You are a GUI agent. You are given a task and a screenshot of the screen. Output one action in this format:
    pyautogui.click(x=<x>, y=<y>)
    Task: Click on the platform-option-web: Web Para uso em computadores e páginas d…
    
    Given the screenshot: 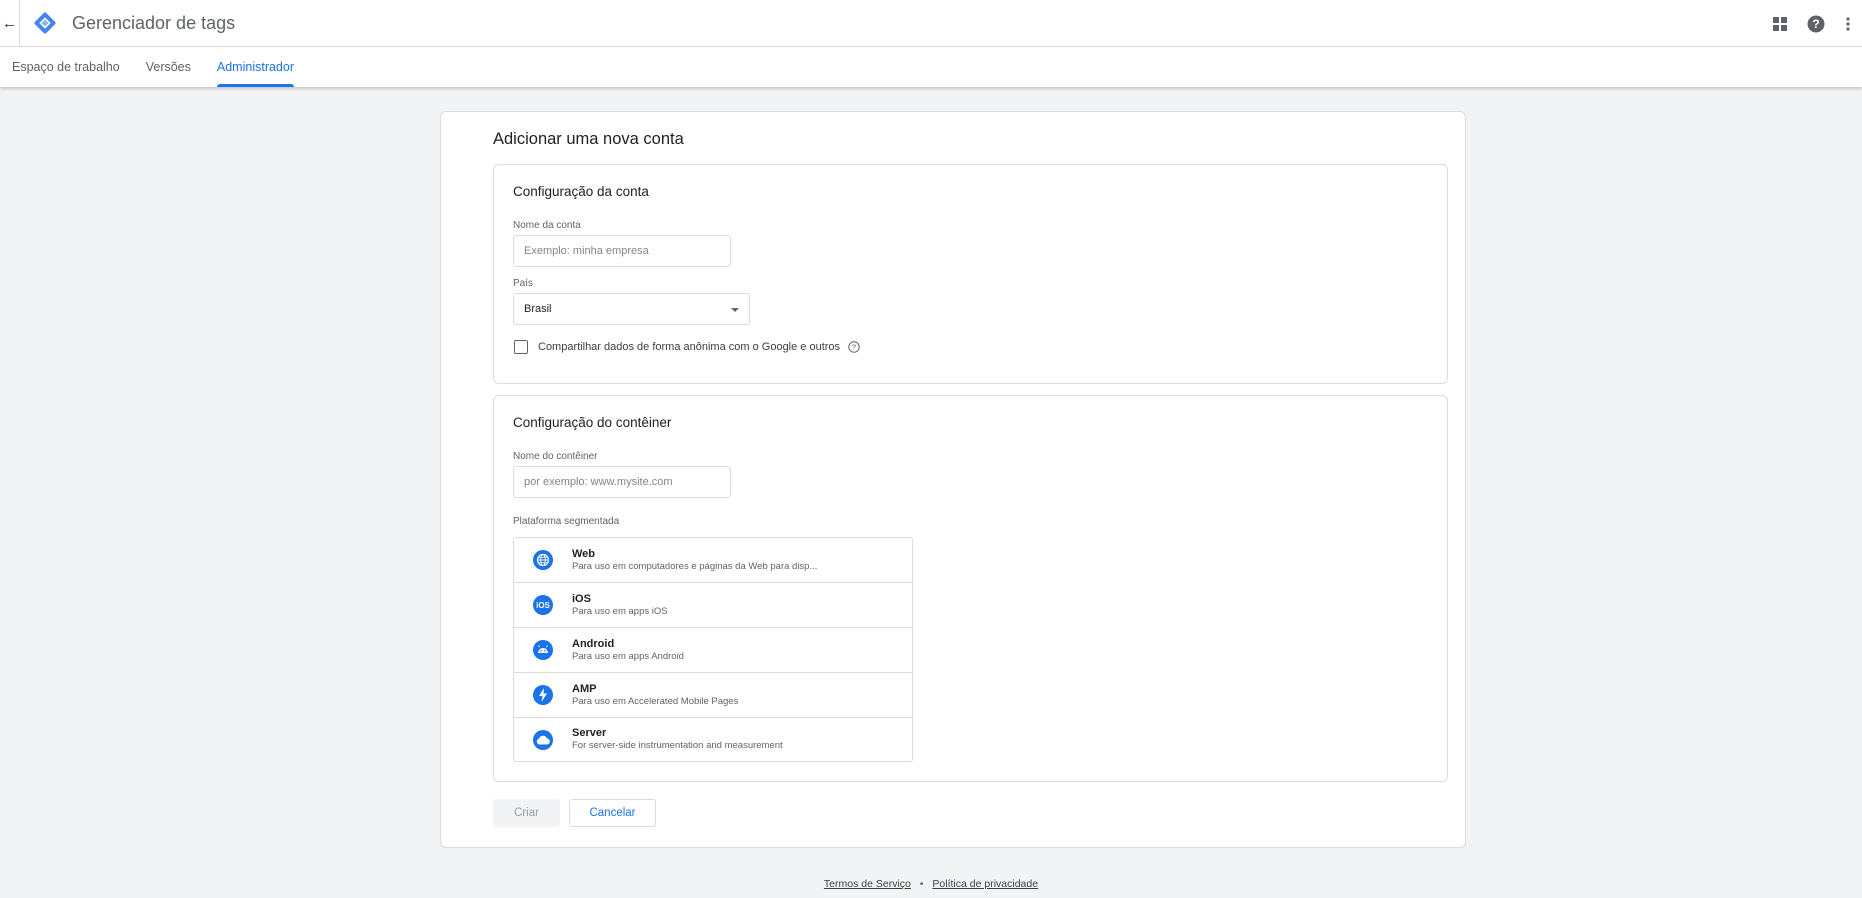 What is the action you would take?
    pyautogui.click(x=713, y=560)
    